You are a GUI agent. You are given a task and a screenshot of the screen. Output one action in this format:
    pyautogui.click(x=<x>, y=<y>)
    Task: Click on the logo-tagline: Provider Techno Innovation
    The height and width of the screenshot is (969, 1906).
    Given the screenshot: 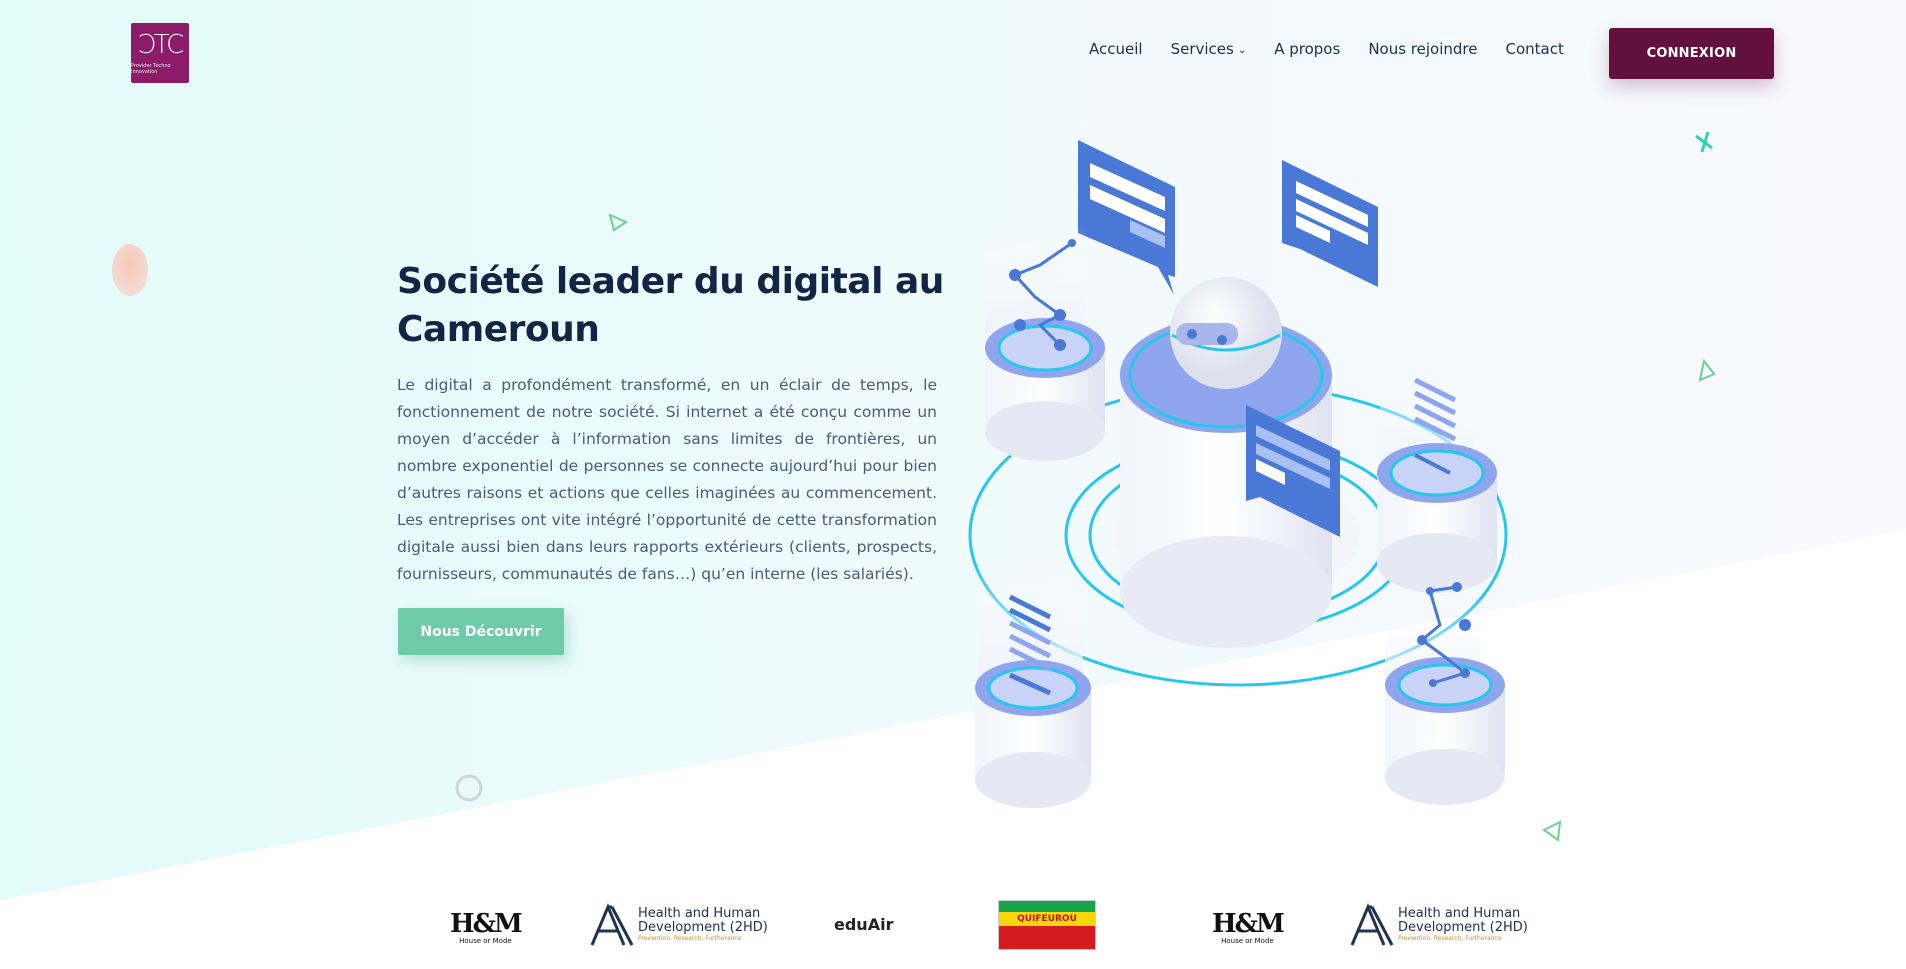 What is the action you would take?
    pyautogui.click(x=151, y=69)
    